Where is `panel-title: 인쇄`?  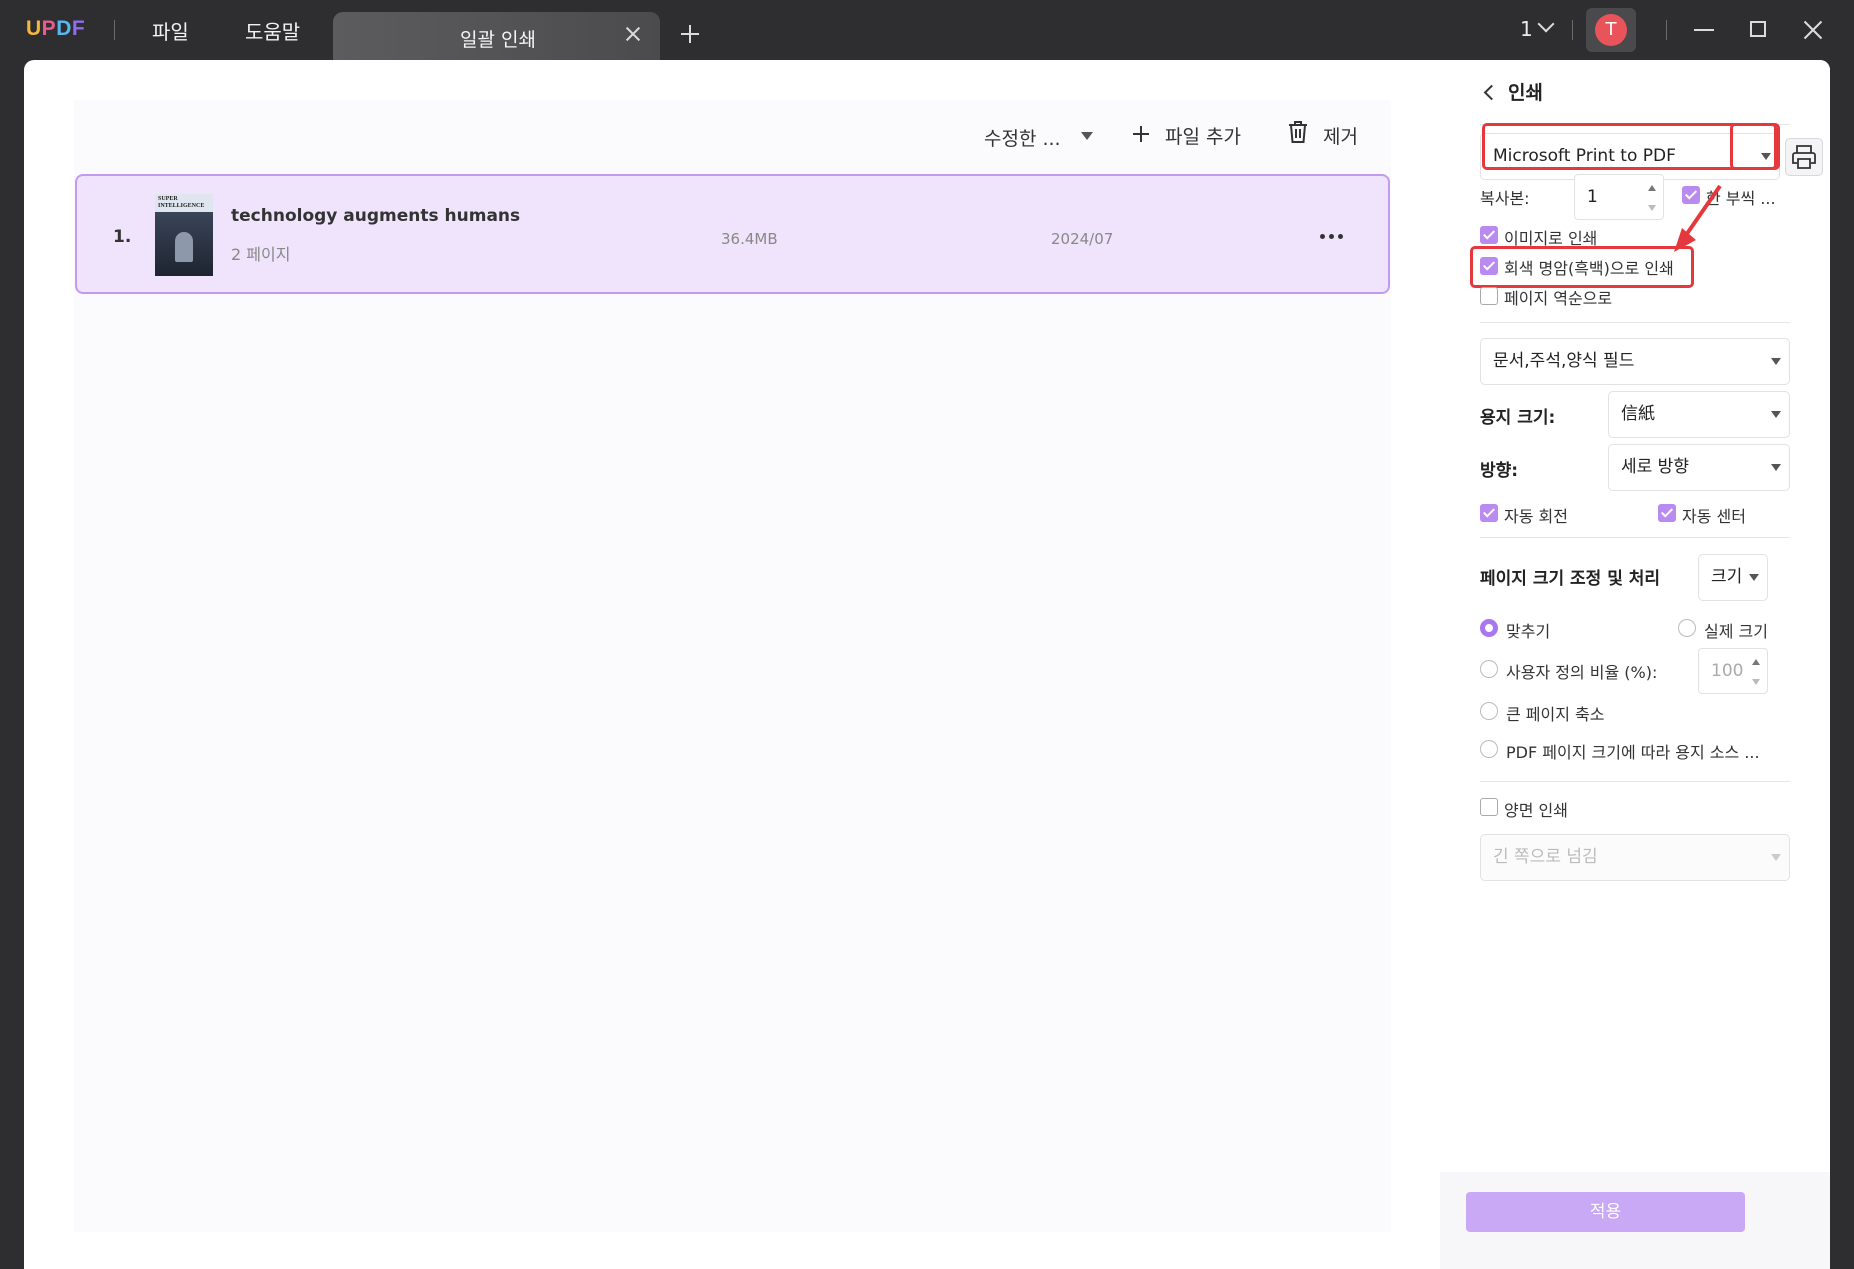 panel-title: 인쇄 is located at coordinates (1525, 93).